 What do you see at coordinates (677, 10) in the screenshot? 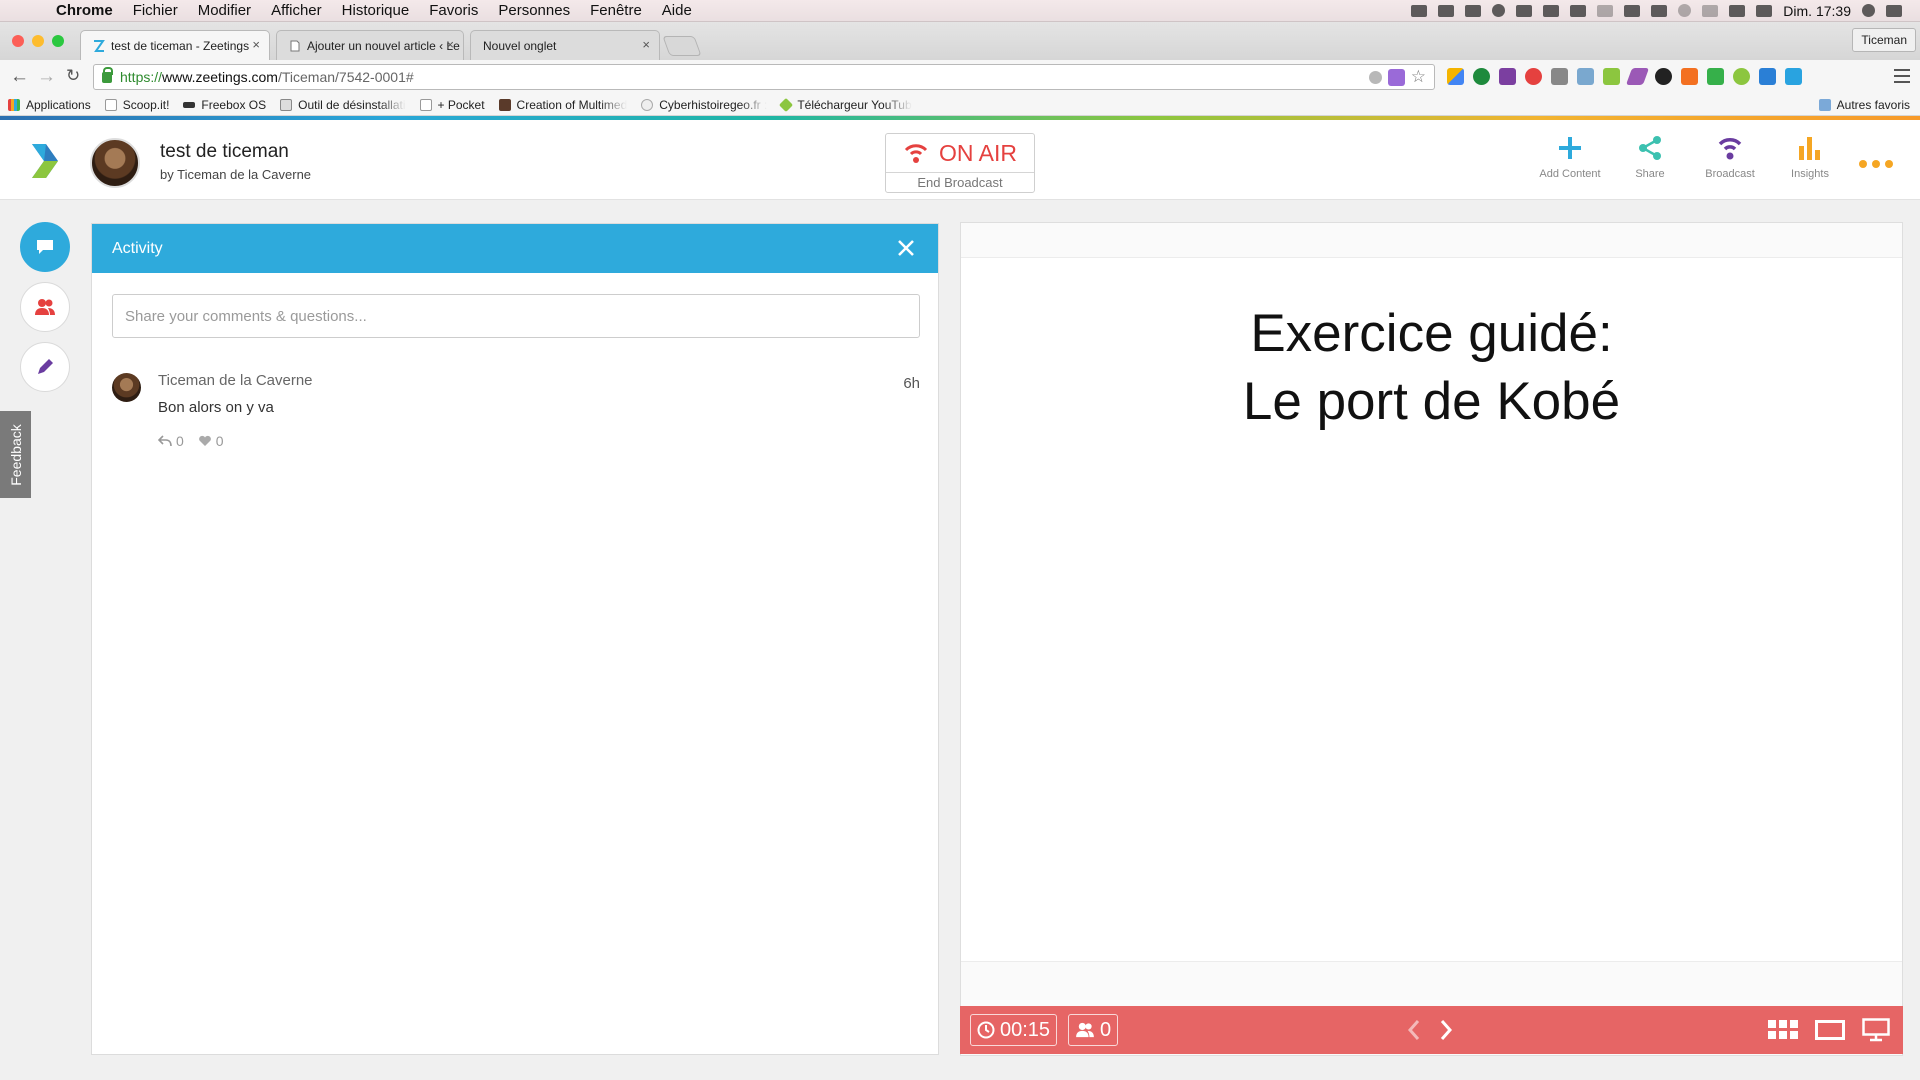
I see `menu-aide: Aide` at bounding box center [677, 10].